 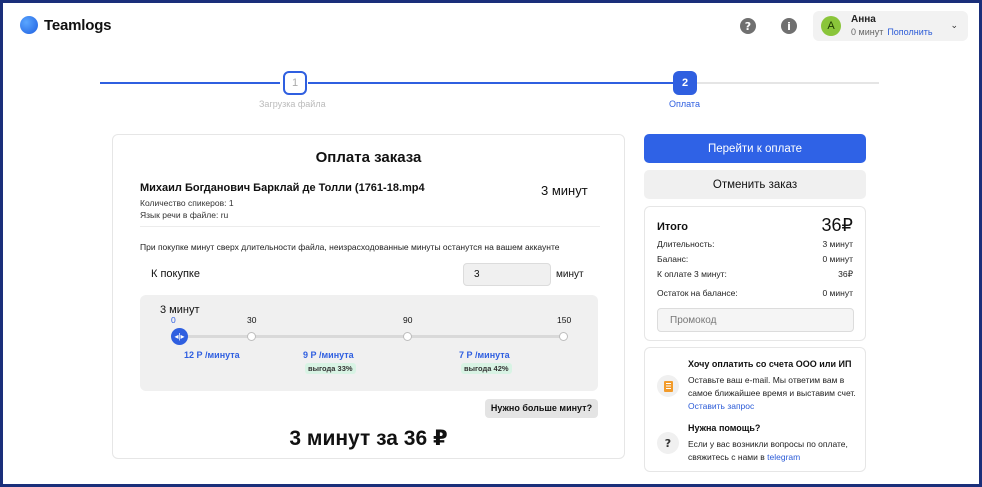 What do you see at coordinates (685, 83) in the screenshot?
I see `step-payment: 2` at bounding box center [685, 83].